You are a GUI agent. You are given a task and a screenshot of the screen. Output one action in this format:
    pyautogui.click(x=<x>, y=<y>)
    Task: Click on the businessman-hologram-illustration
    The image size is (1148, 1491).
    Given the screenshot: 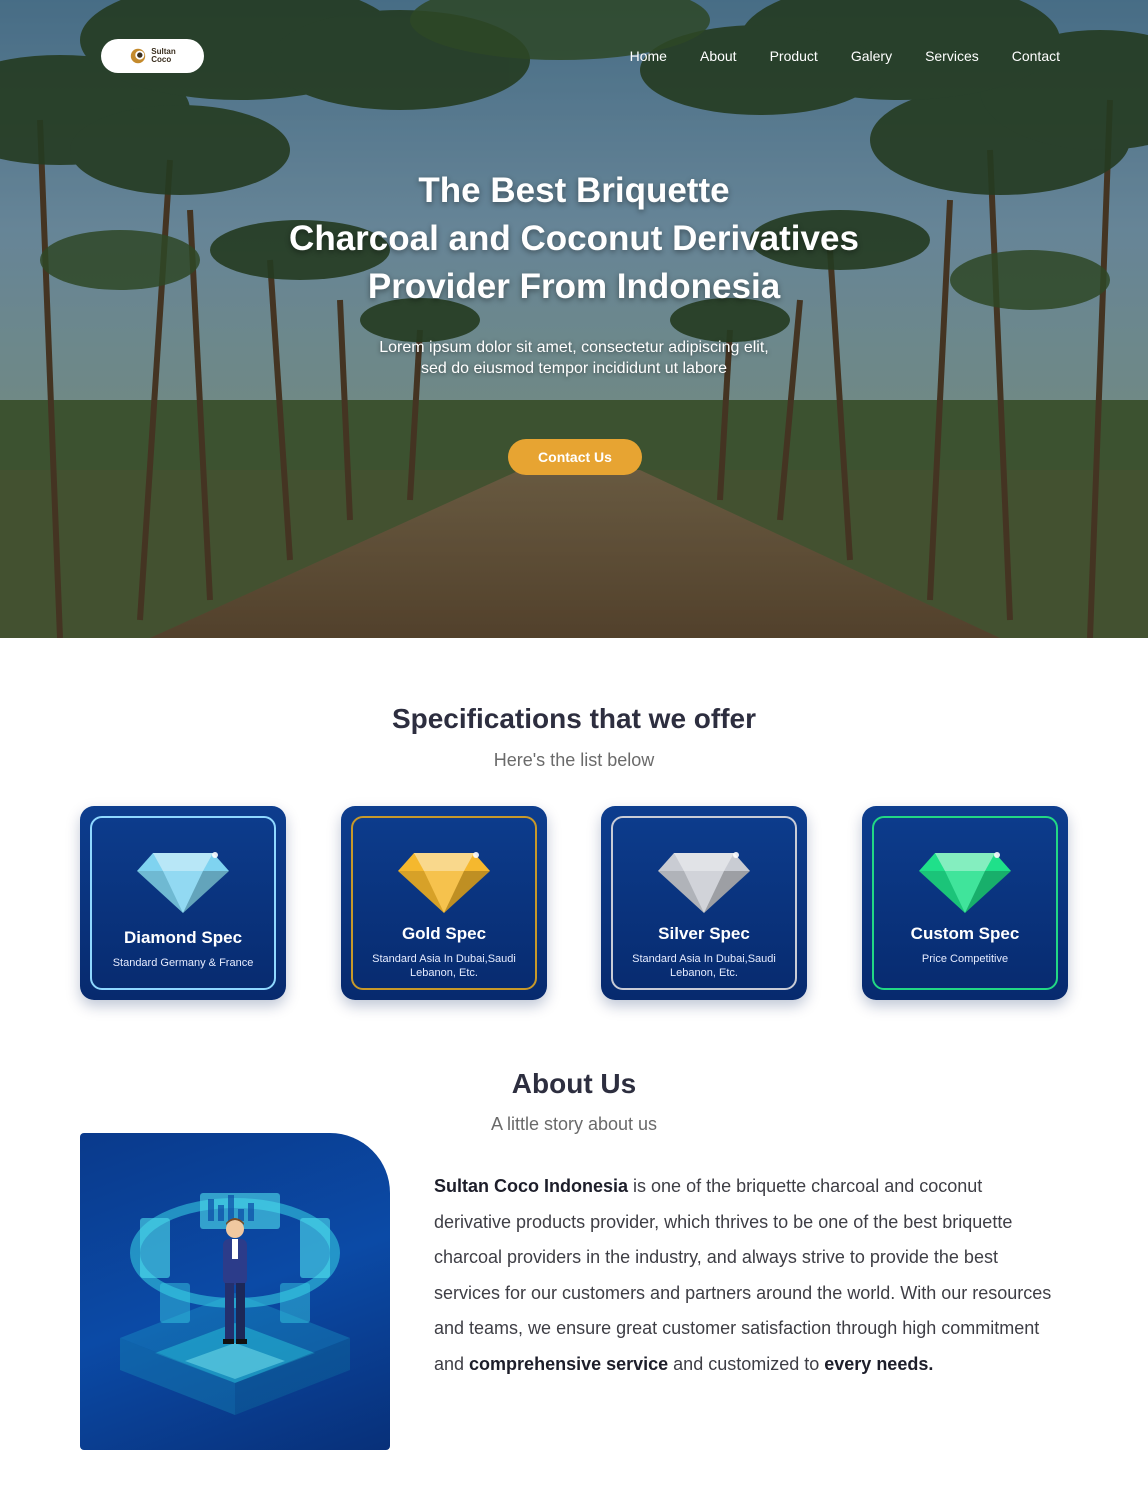 What is the action you would take?
    pyautogui.click(x=235, y=1304)
    